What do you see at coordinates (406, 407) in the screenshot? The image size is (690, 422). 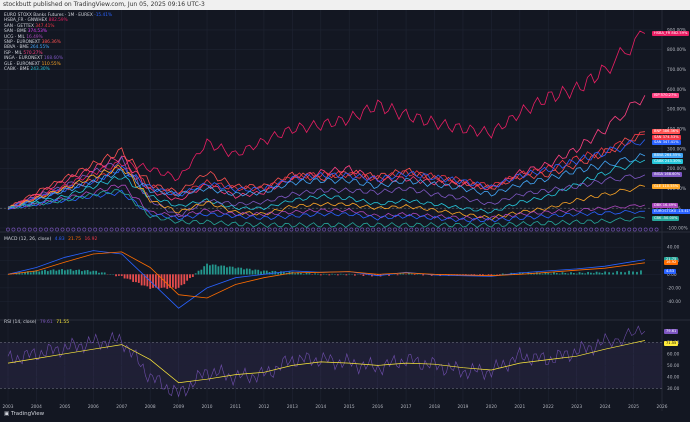 I see `x-tick-label: 2017` at bounding box center [406, 407].